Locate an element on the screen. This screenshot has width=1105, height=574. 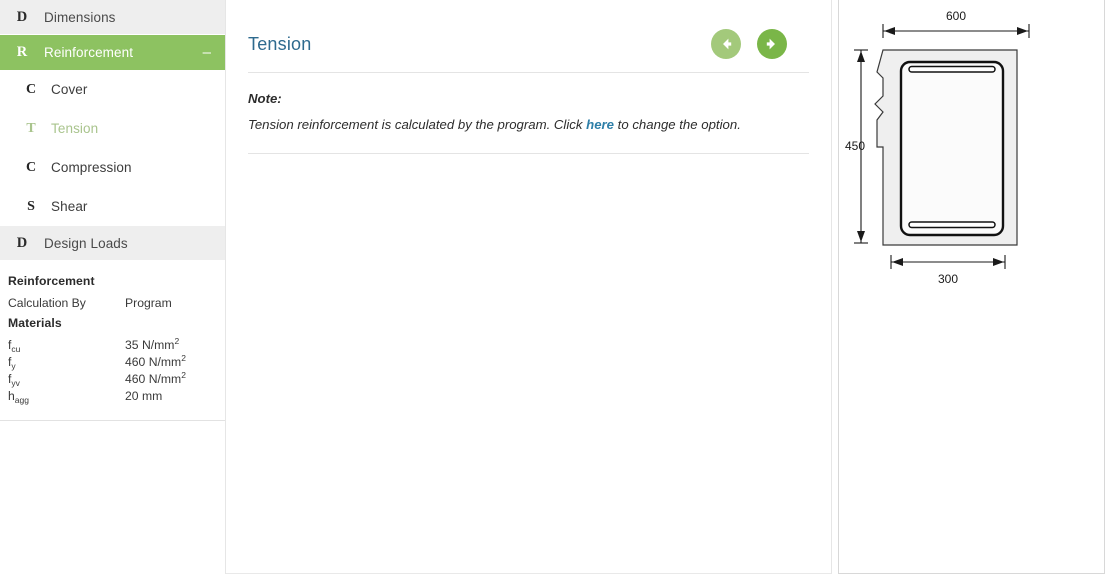
content-header: Tension is located at coordinates (528, 33).